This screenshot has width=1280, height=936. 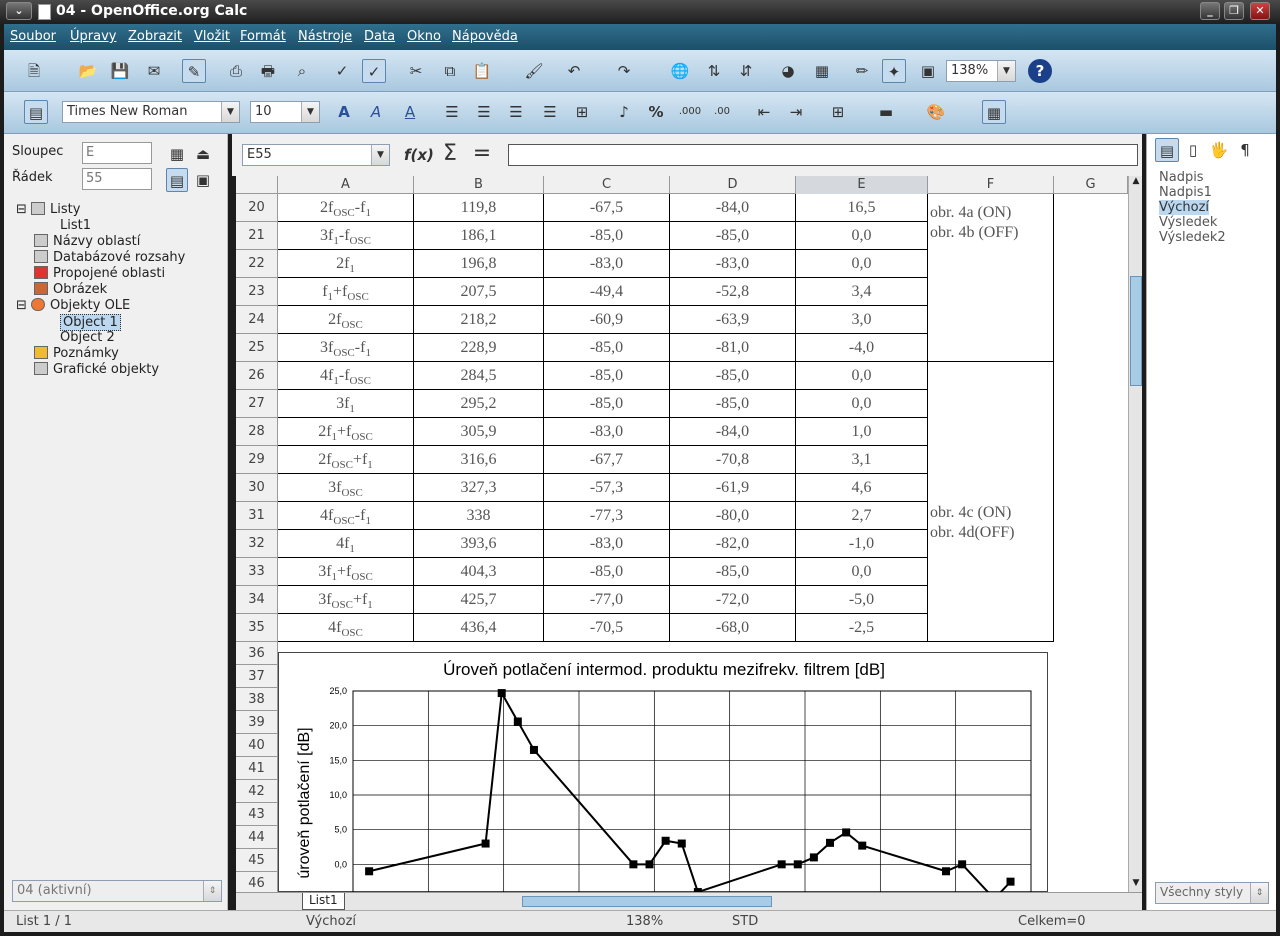 I want to click on cell-c: -77,3, so click(x=607, y=516).